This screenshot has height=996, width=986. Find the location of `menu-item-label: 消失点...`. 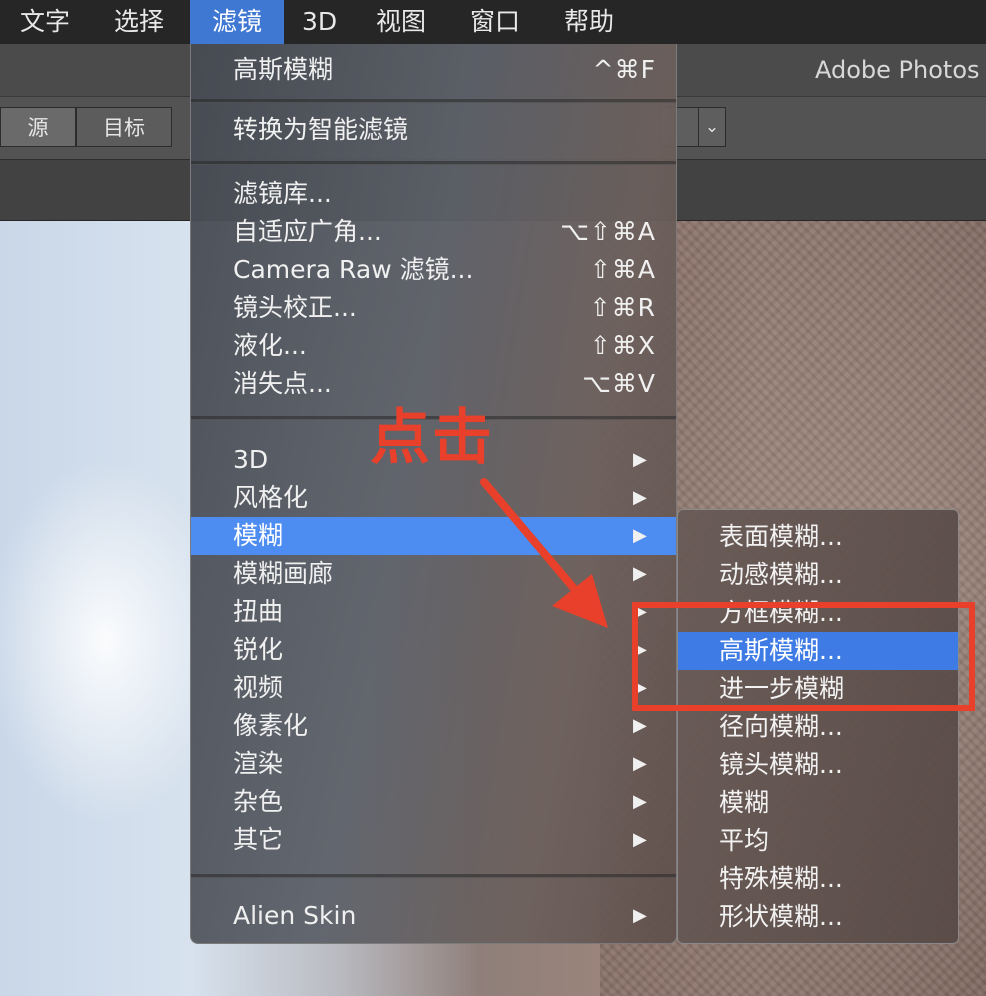

menu-item-label: 消失点... is located at coordinates (282, 383).